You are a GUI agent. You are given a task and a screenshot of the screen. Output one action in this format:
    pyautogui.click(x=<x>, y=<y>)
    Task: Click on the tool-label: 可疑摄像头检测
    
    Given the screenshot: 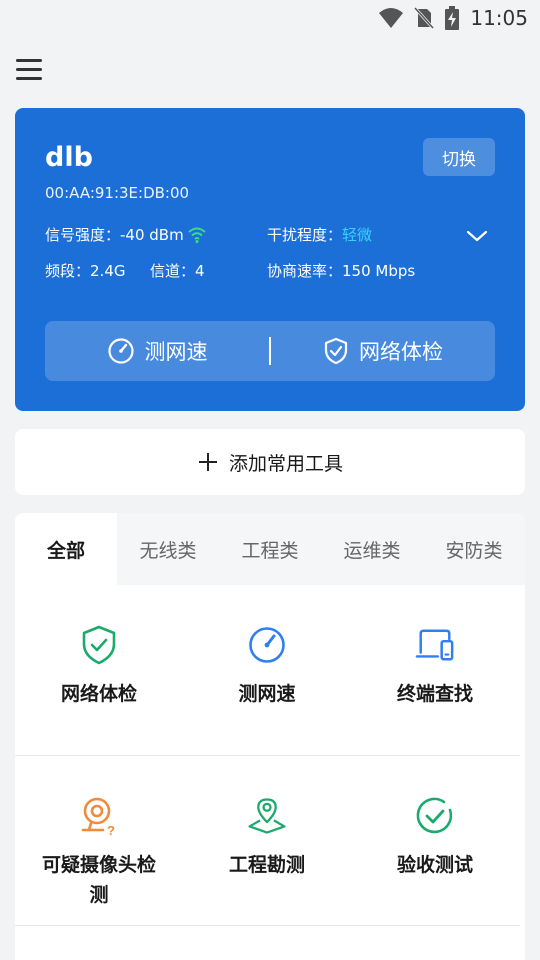 What is the action you would take?
    pyautogui.click(x=98, y=880)
    